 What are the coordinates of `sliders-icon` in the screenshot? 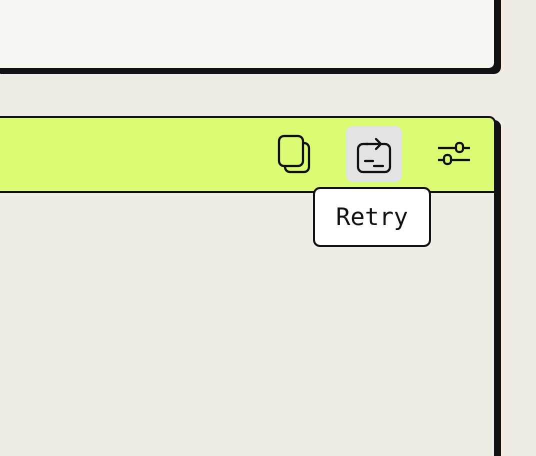 It's located at (454, 154).